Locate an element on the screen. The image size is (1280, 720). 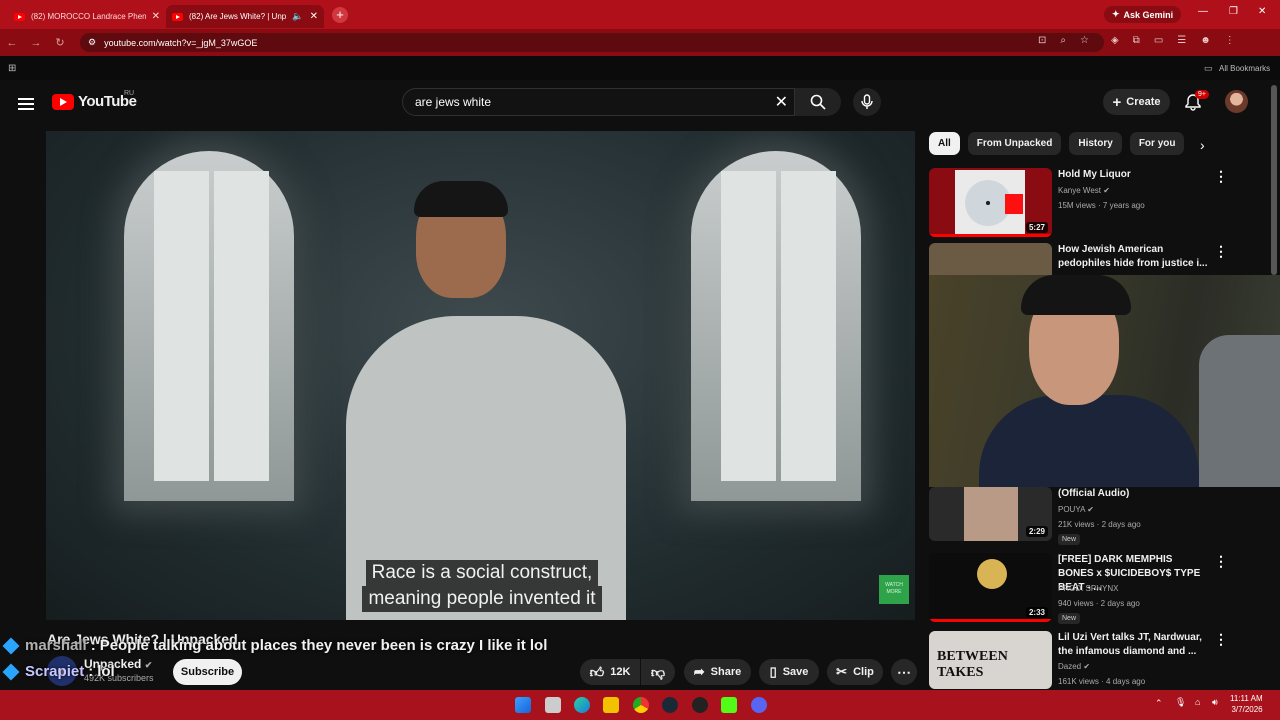
chip-history: History is located at coordinates (1095, 143).